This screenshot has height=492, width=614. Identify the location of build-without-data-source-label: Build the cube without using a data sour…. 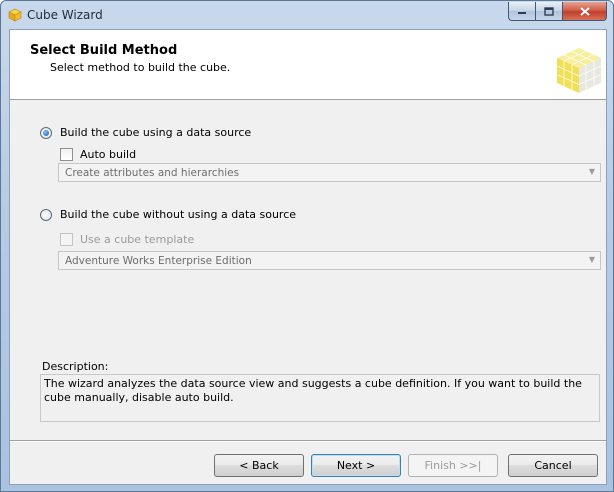
(178, 214).